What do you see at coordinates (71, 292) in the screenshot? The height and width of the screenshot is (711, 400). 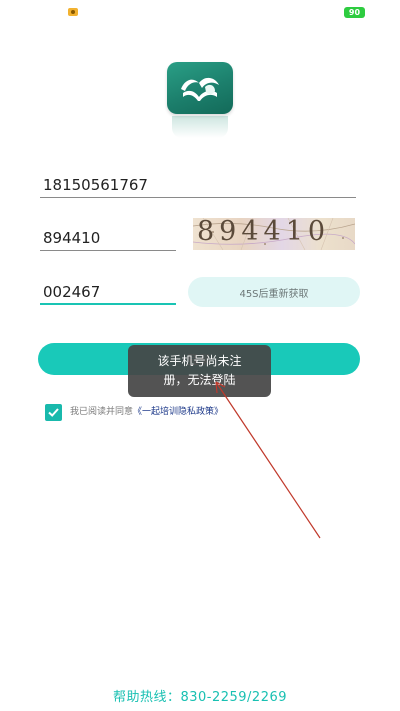 I see `sms-code-input: 002467` at bounding box center [71, 292].